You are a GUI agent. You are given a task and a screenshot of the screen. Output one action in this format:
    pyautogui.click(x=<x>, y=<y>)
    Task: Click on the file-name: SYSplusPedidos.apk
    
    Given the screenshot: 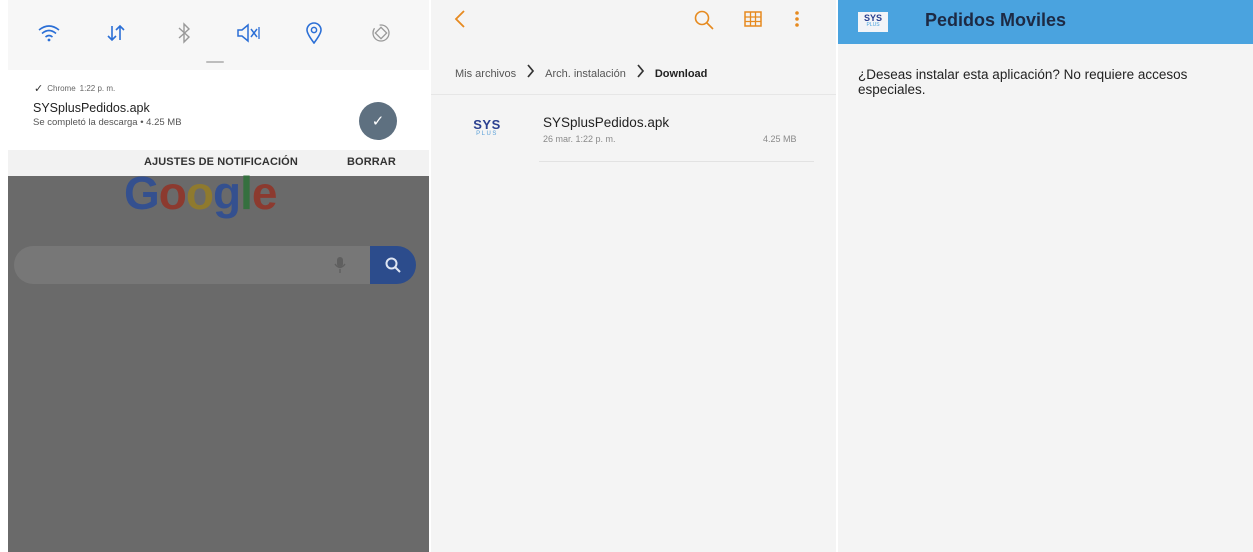 What is the action you would take?
    pyautogui.click(x=606, y=122)
    